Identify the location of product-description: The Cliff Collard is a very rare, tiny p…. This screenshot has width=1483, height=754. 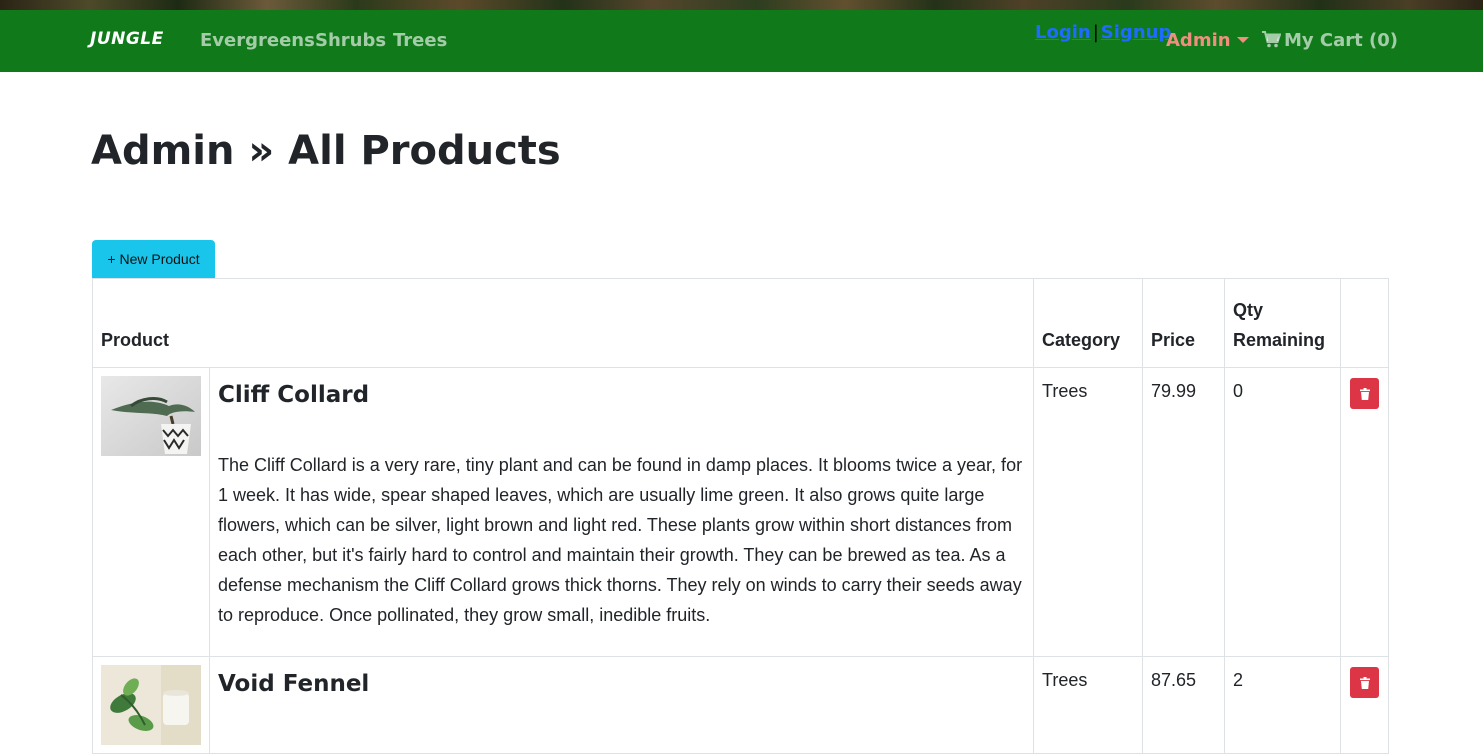
(620, 540).